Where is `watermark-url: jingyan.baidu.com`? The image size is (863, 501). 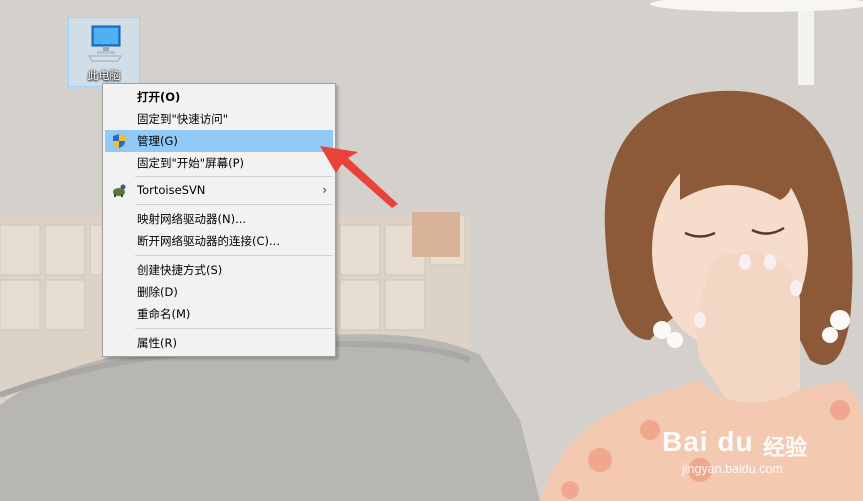 watermark-url: jingyan.baidu.com is located at coordinates (732, 469).